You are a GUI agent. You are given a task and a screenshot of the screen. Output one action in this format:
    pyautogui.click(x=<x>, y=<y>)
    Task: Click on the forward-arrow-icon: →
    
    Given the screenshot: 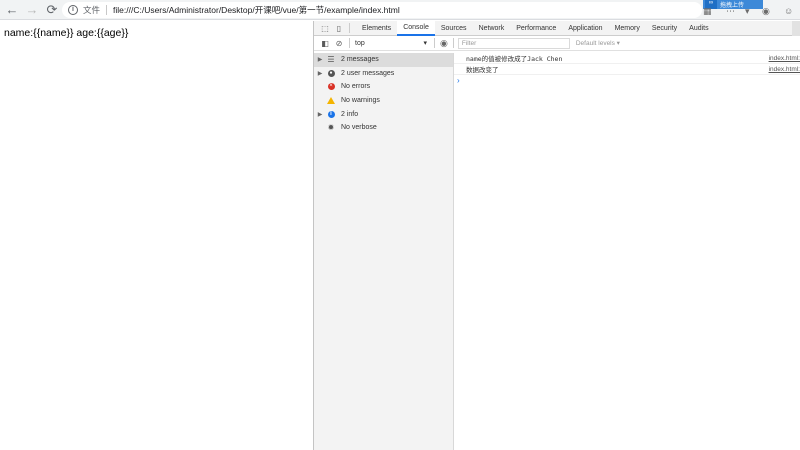 What is the action you would take?
    pyautogui.click(x=32, y=9)
    